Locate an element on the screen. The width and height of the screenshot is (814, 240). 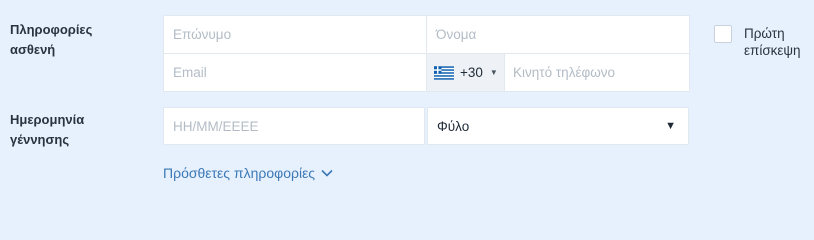
first-visit-label: Πρώτη επίσκεψη is located at coordinates (778, 42).